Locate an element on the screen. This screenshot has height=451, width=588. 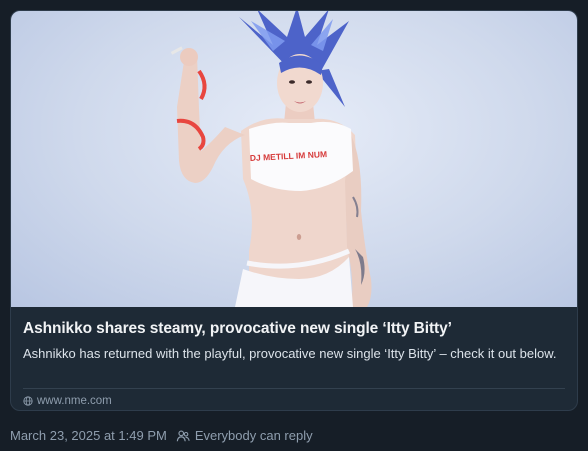
card-divider is located at coordinates (294, 388).